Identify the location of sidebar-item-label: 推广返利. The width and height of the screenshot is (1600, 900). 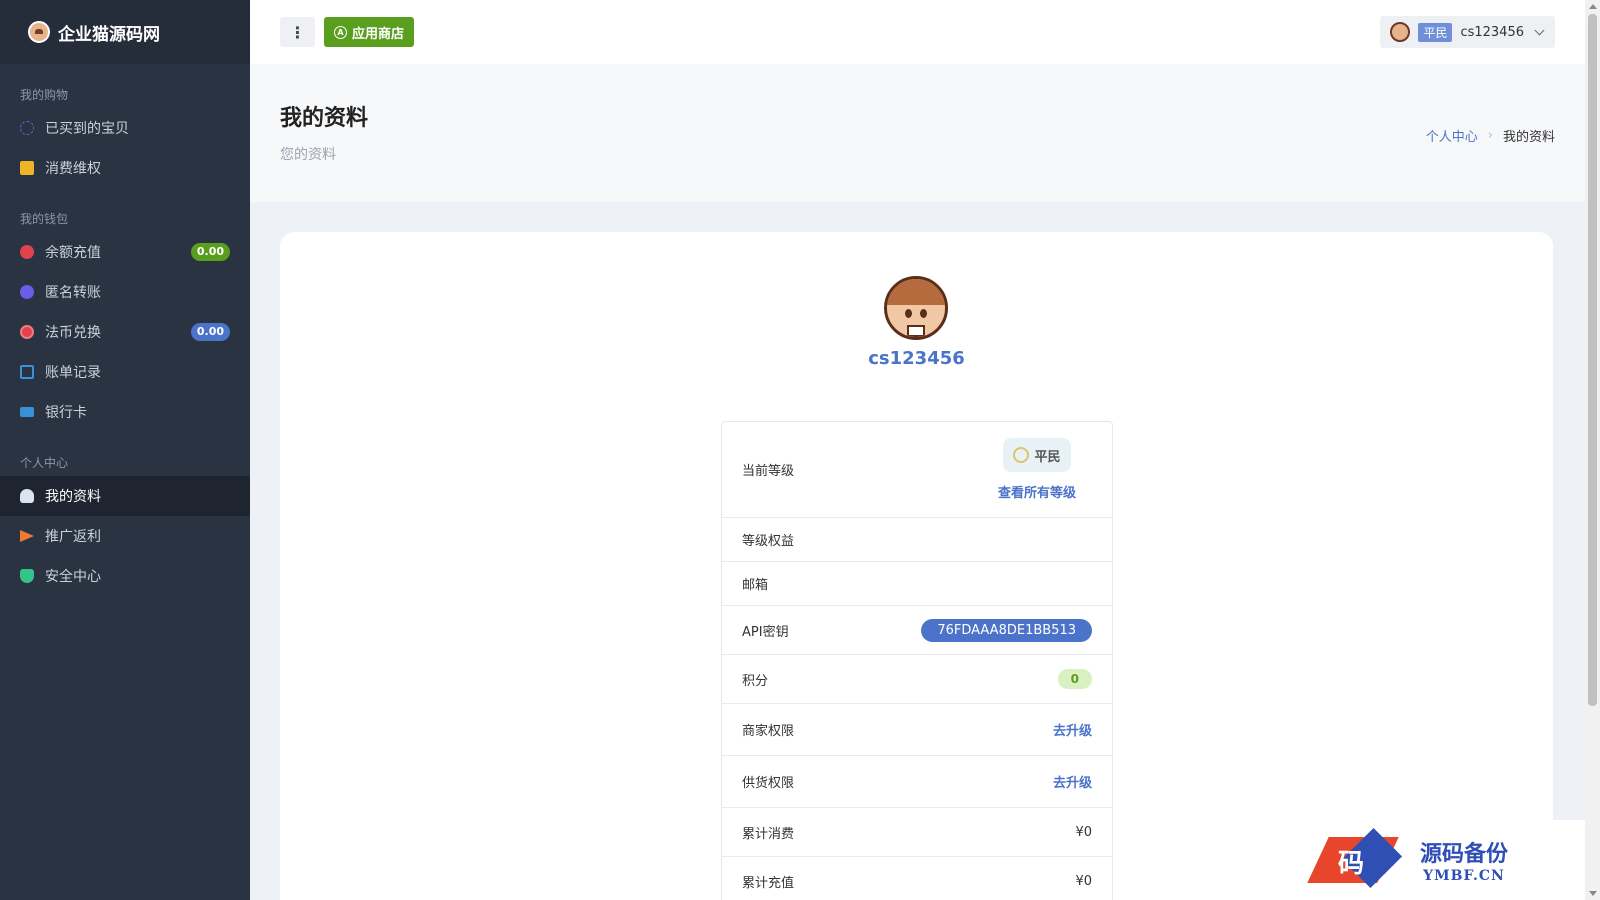
(73, 537).